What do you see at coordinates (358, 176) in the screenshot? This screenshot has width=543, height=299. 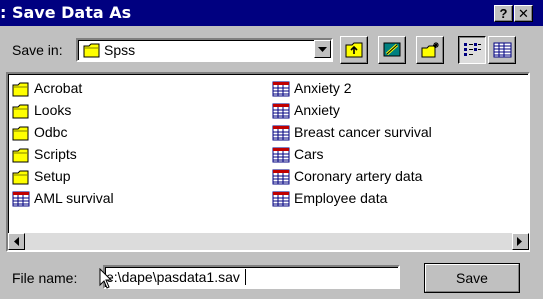 I see `list-item-label: Coronary artery data` at bounding box center [358, 176].